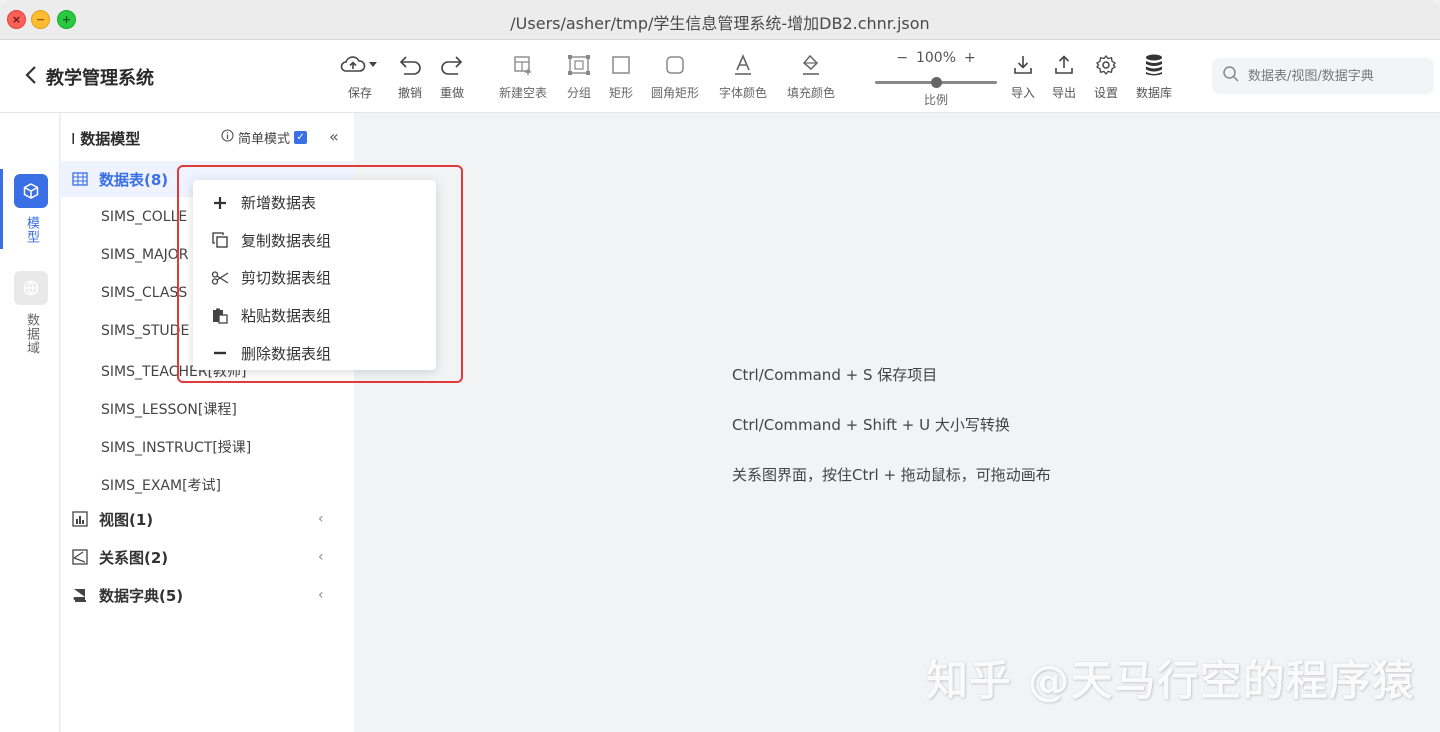 The width and height of the screenshot is (1440, 732). Describe the element at coordinates (675, 93) in the screenshot. I see `rounded-rectangle-label: 圆角矩形` at that location.